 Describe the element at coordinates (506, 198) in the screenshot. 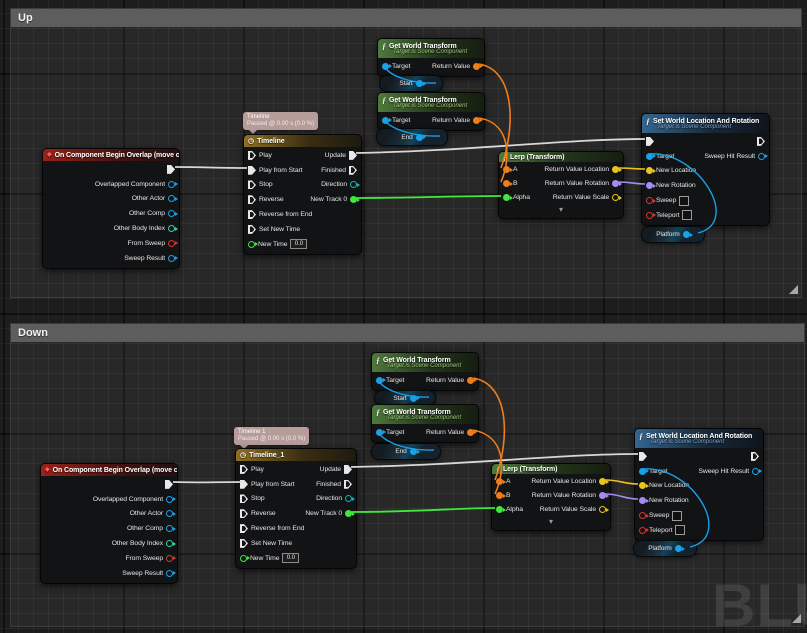

I see `pin-alpha` at that location.